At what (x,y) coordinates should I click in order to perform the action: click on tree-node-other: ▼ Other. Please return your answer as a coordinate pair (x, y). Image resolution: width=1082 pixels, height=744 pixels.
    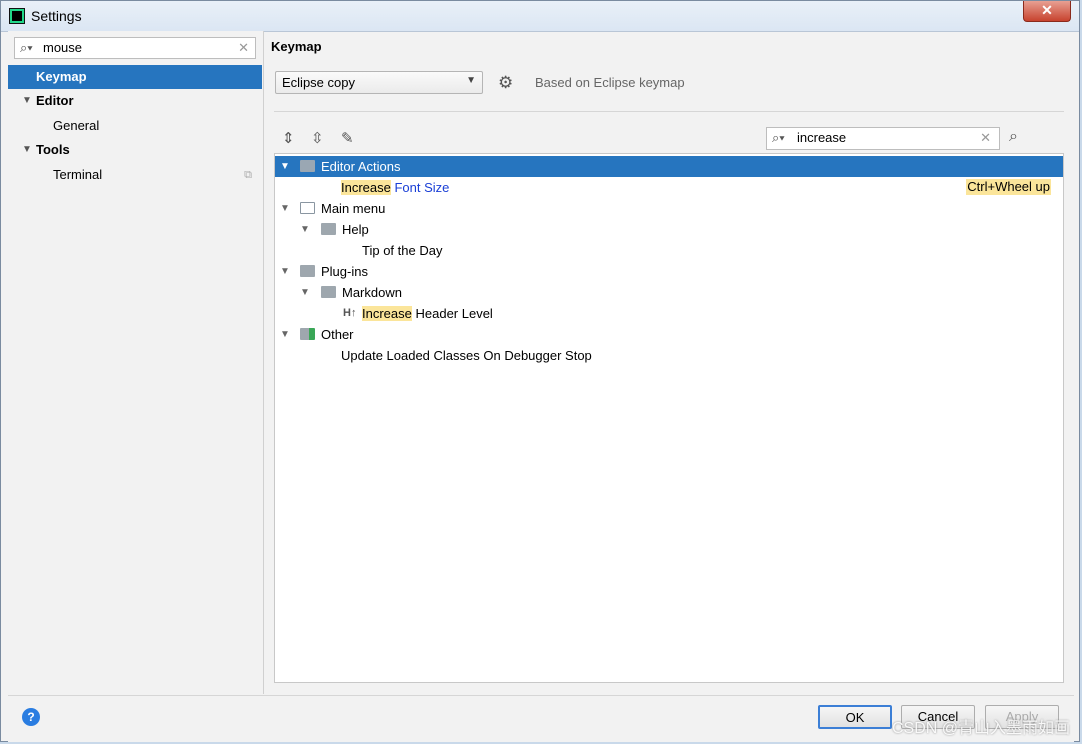
    Looking at the image, I should click on (669, 334).